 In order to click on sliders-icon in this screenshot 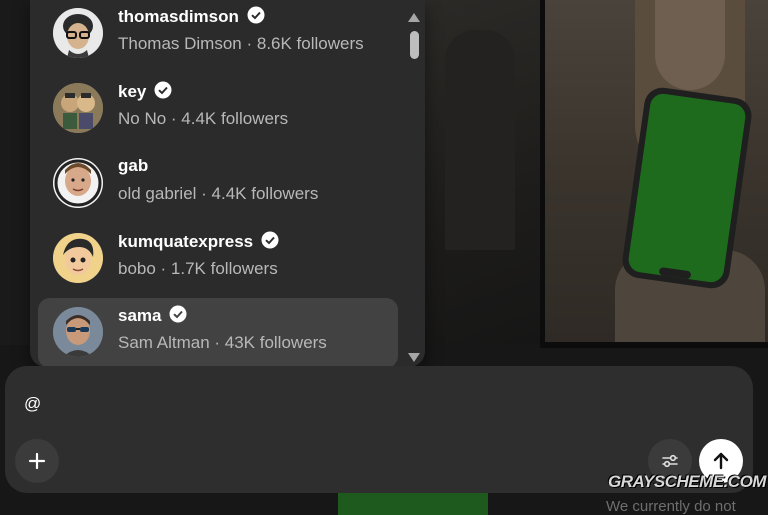, I will do `click(670, 461)`.